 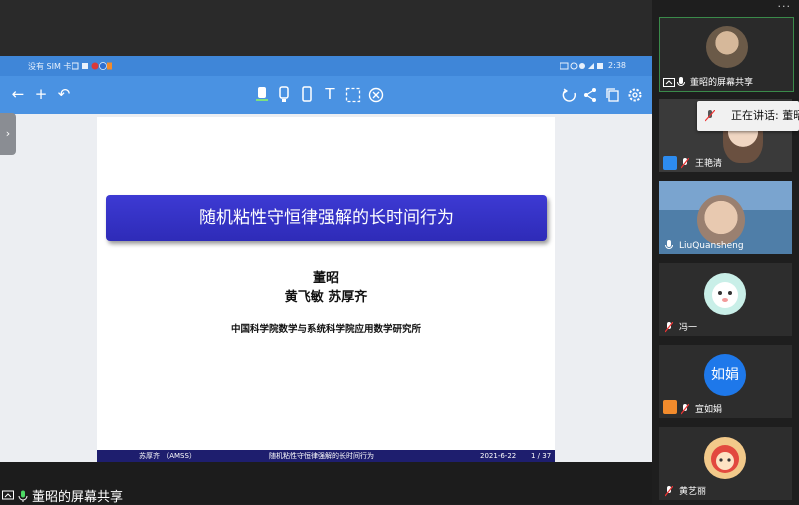 I want to click on text-avatar: 如娟, so click(x=725, y=375).